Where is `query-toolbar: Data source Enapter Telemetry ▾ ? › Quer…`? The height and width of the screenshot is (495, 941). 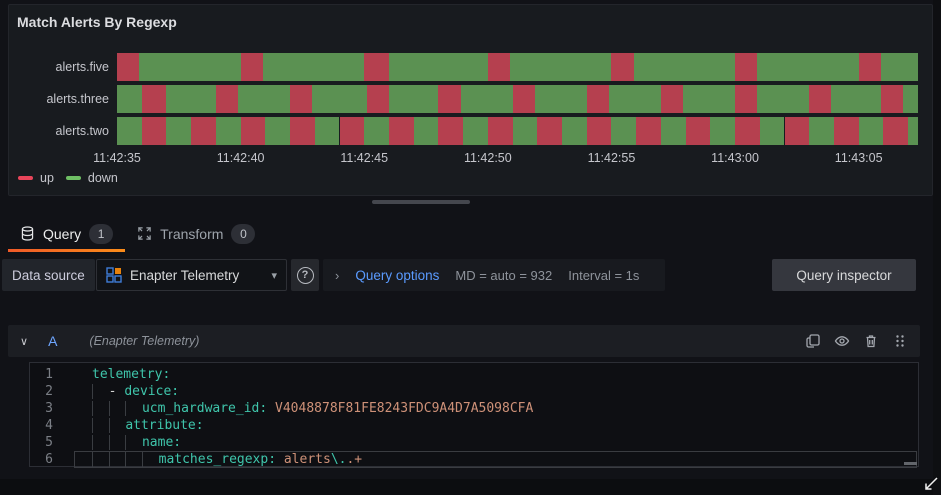 query-toolbar: Data source Enapter Telemetry ▾ ? › Quer… is located at coordinates (470, 275).